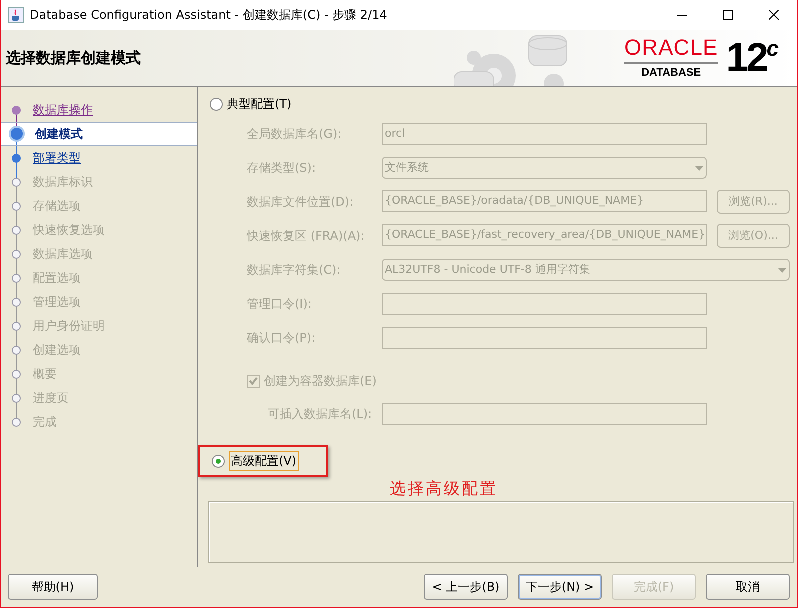 The width and height of the screenshot is (798, 608). I want to click on checkmark-icon, so click(253, 381).